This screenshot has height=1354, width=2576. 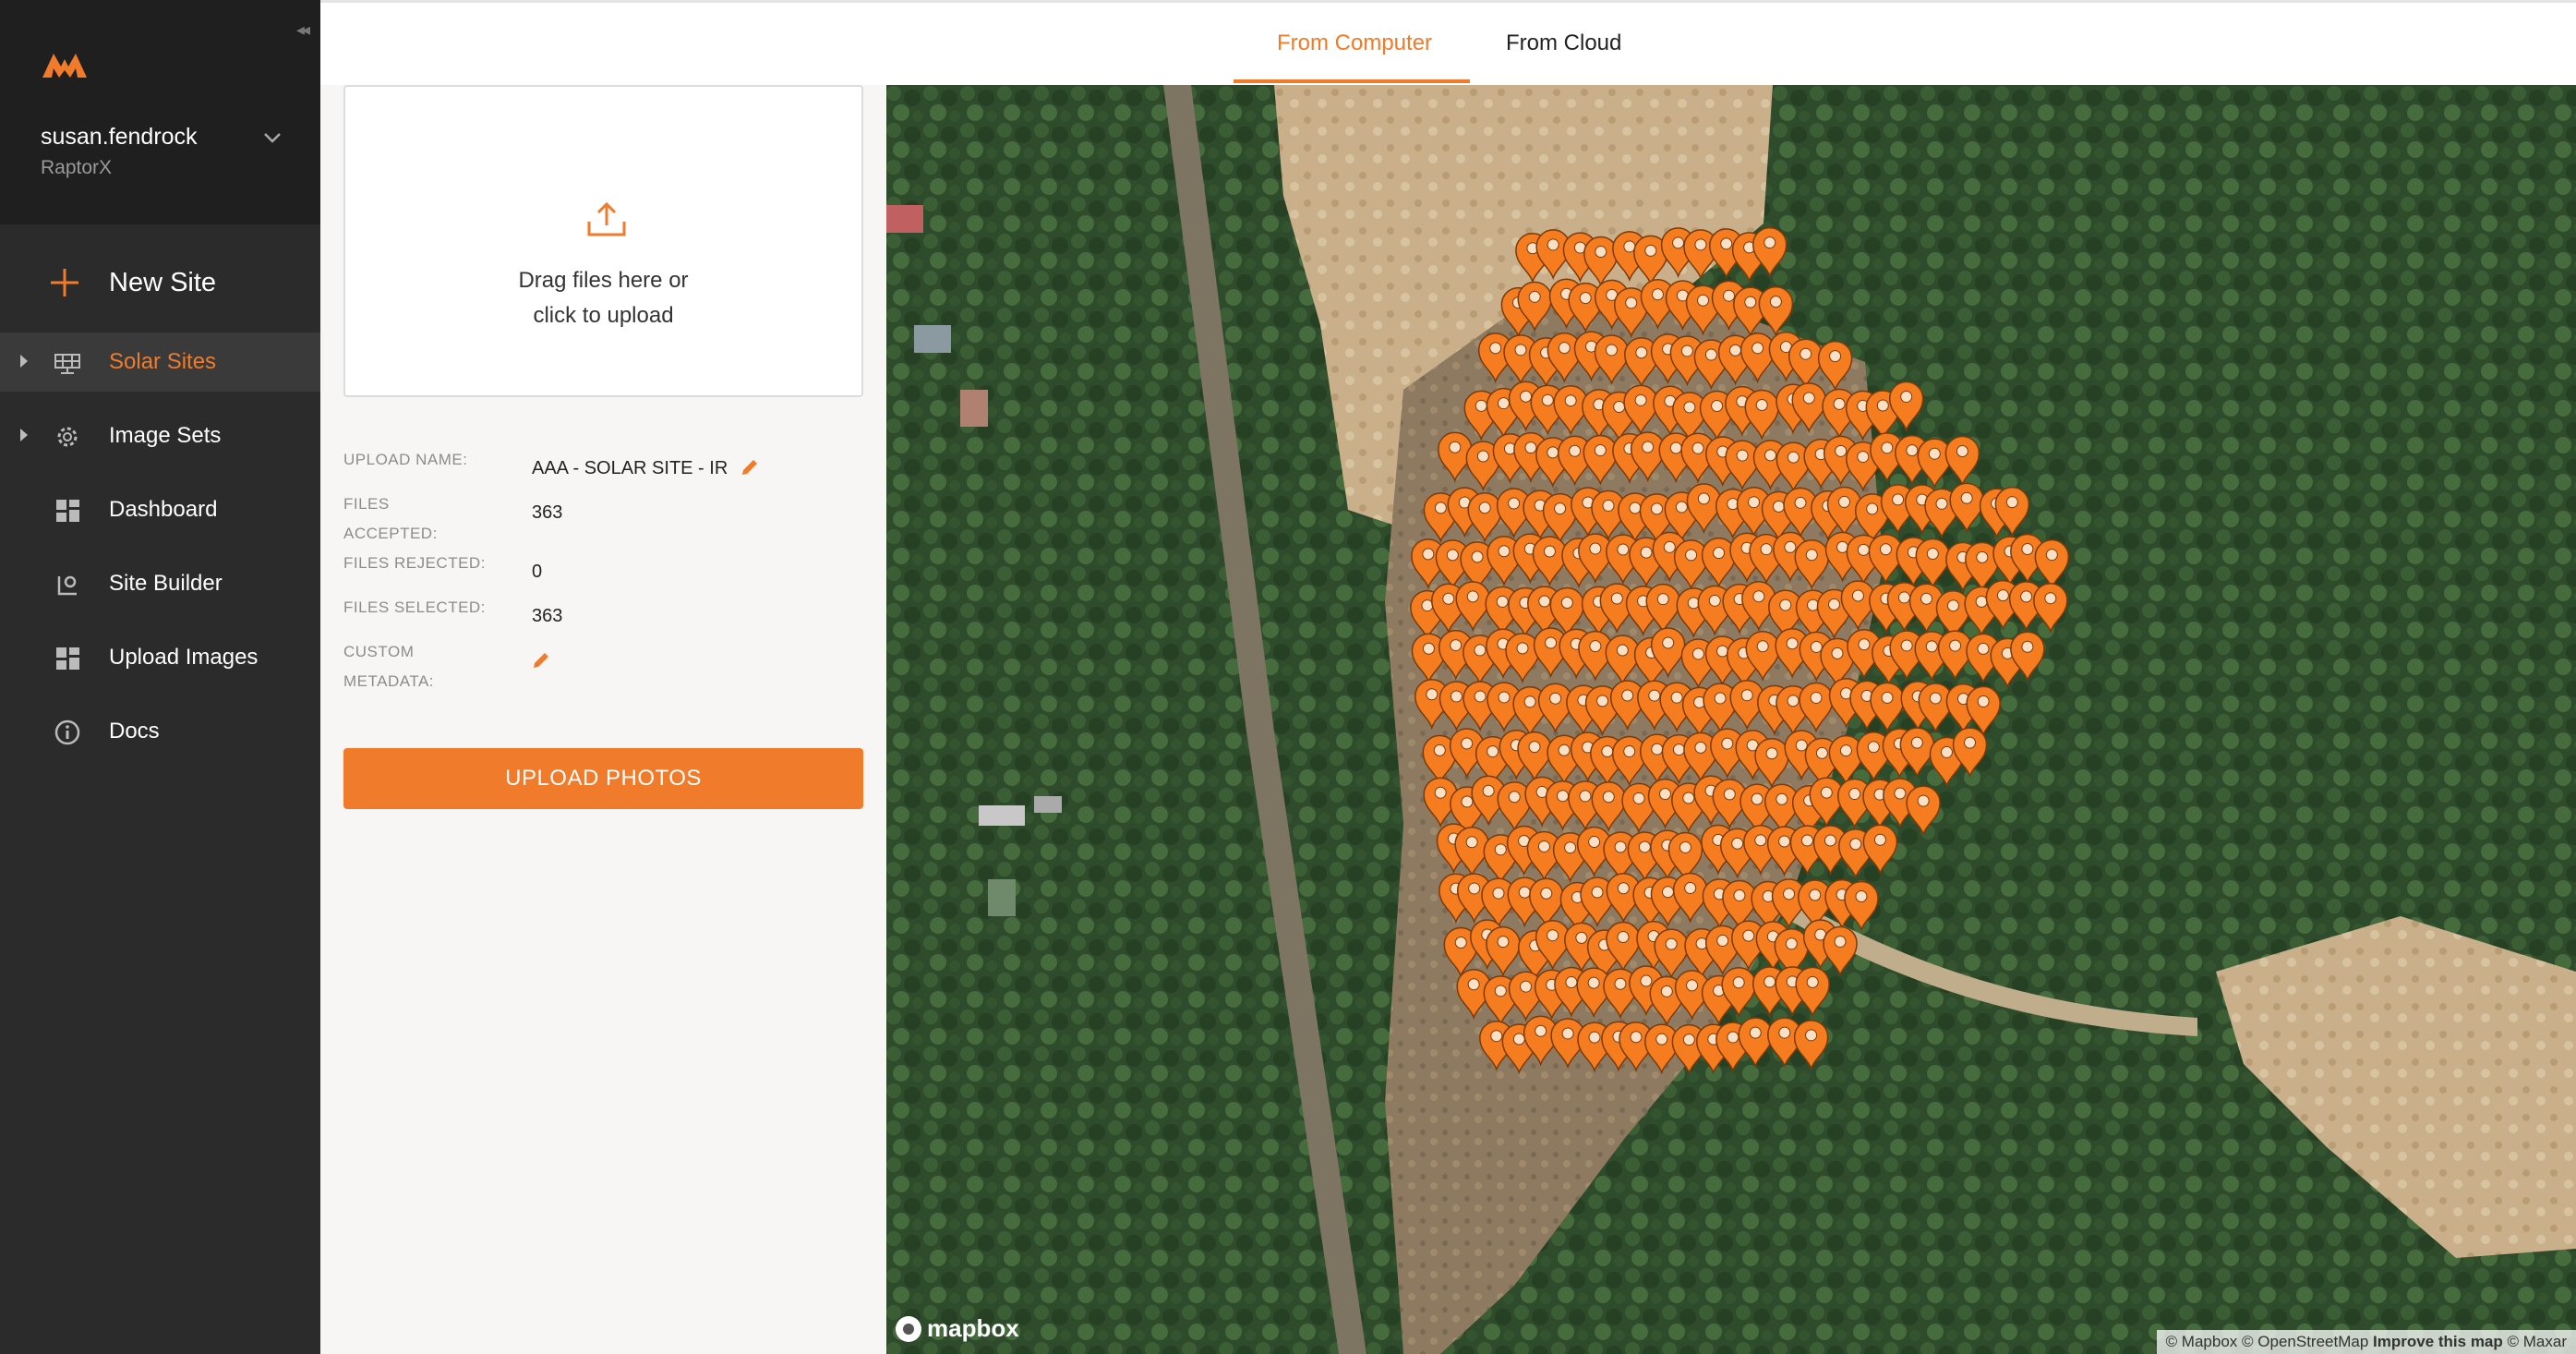 I want to click on tab-from-computer: From Computer, so click(x=1354, y=43).